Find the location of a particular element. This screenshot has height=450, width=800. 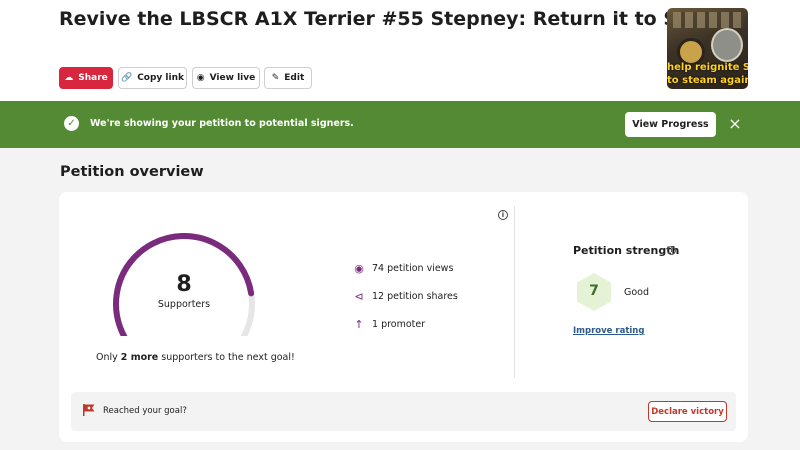

stat-promoters: ↑ 1 promoter is located at coordinates (389, 324).